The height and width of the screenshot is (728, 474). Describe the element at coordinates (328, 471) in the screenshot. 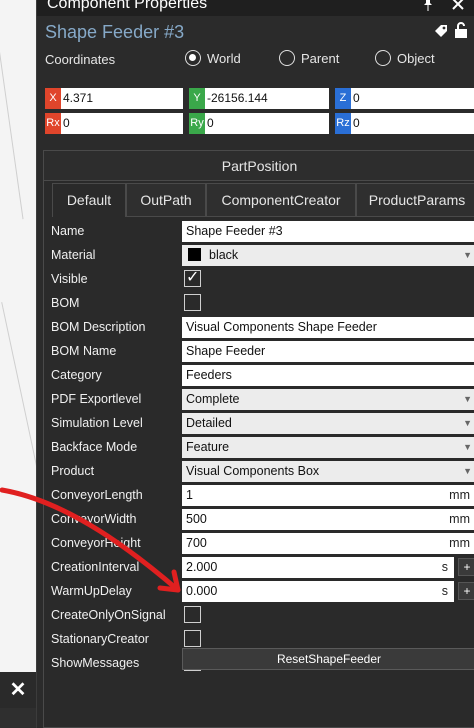

I see `product-dropdown: Visual Components Box ▼` at that location.